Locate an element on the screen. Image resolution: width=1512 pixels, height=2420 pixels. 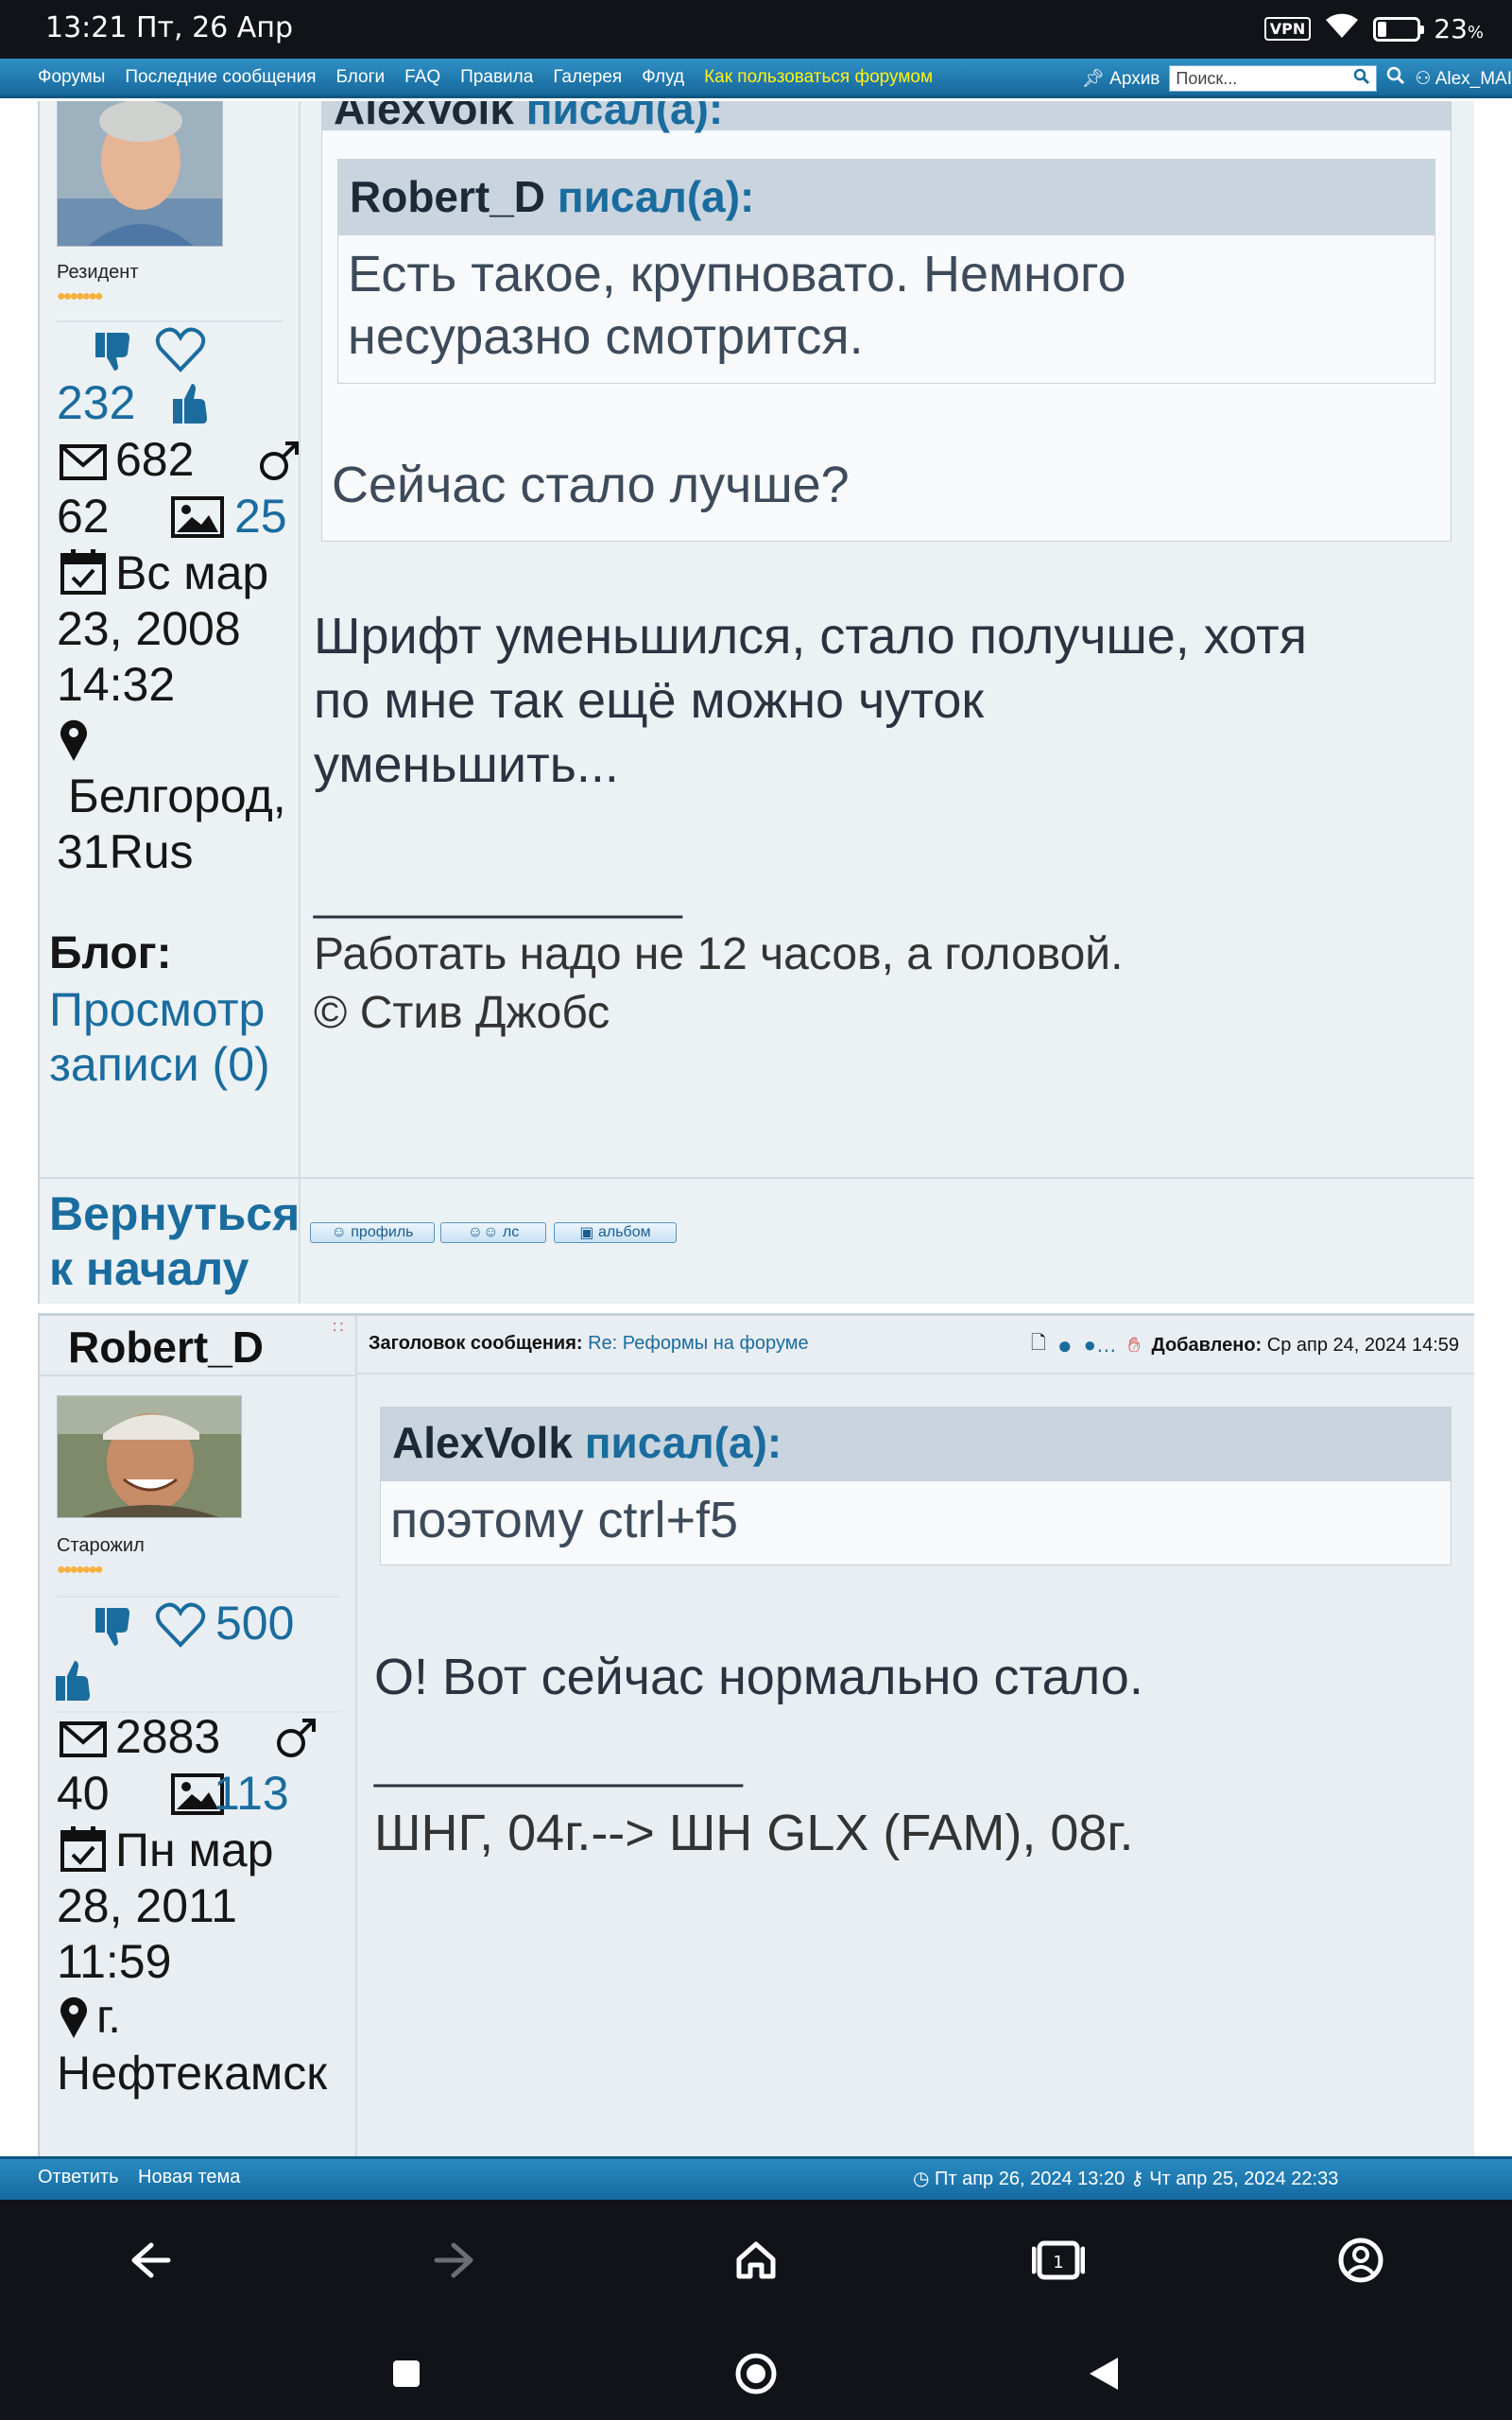
last-visit: ⚷ Чт апр 25, 2024 22:33 is located at coordinates (1234, 2179).